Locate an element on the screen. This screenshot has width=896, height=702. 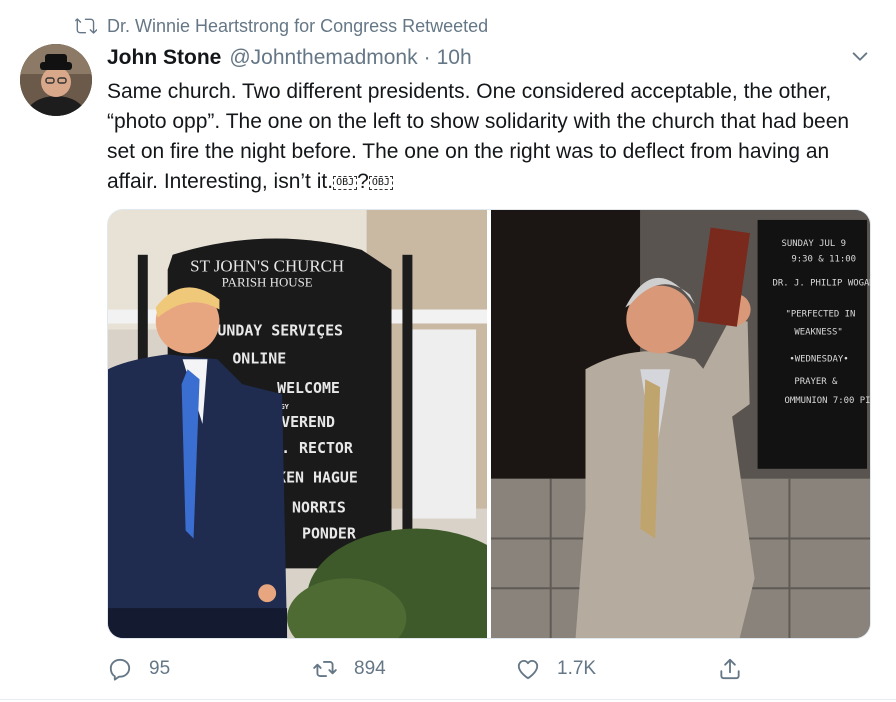
reply-icon is located at coordinates (120, 669).